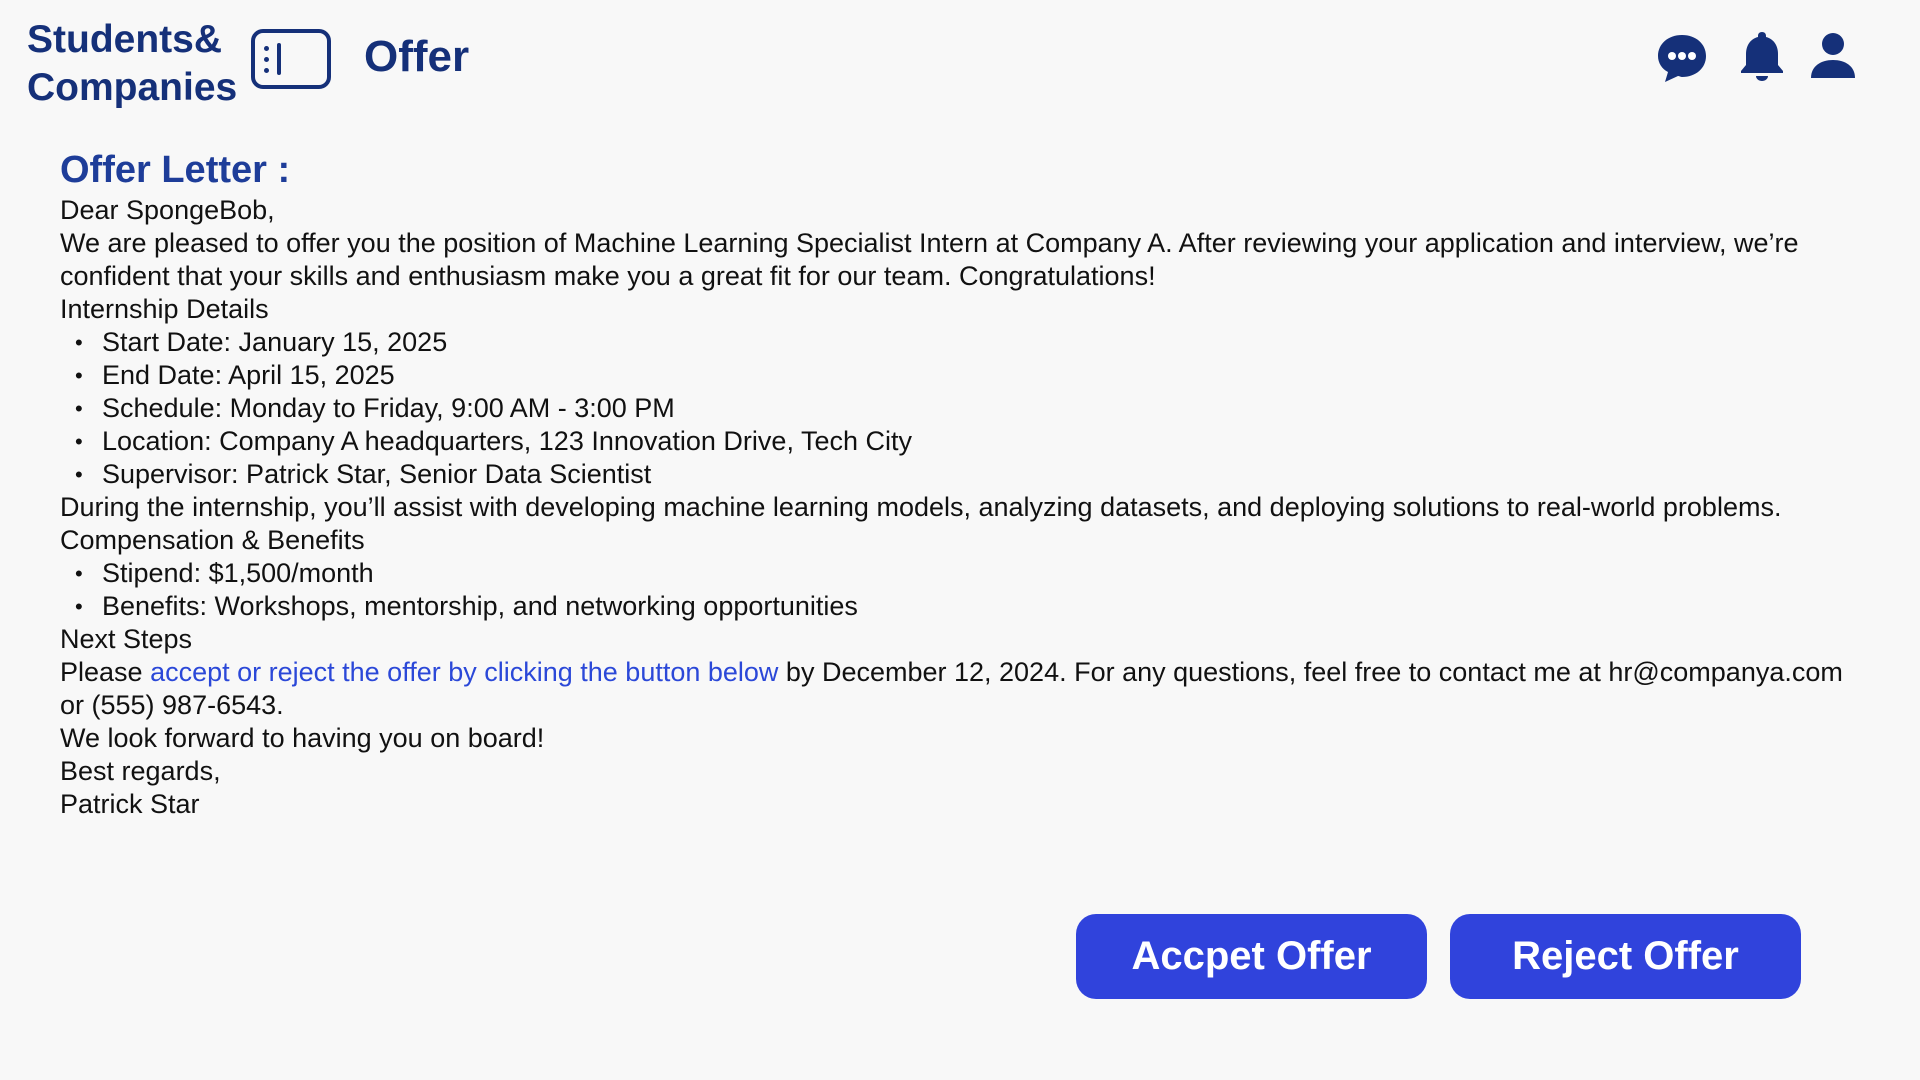  What do you see at coordinates (1762, 56) in the screenshot?
I see `bell-icon` at bounding box center [1762, 56].